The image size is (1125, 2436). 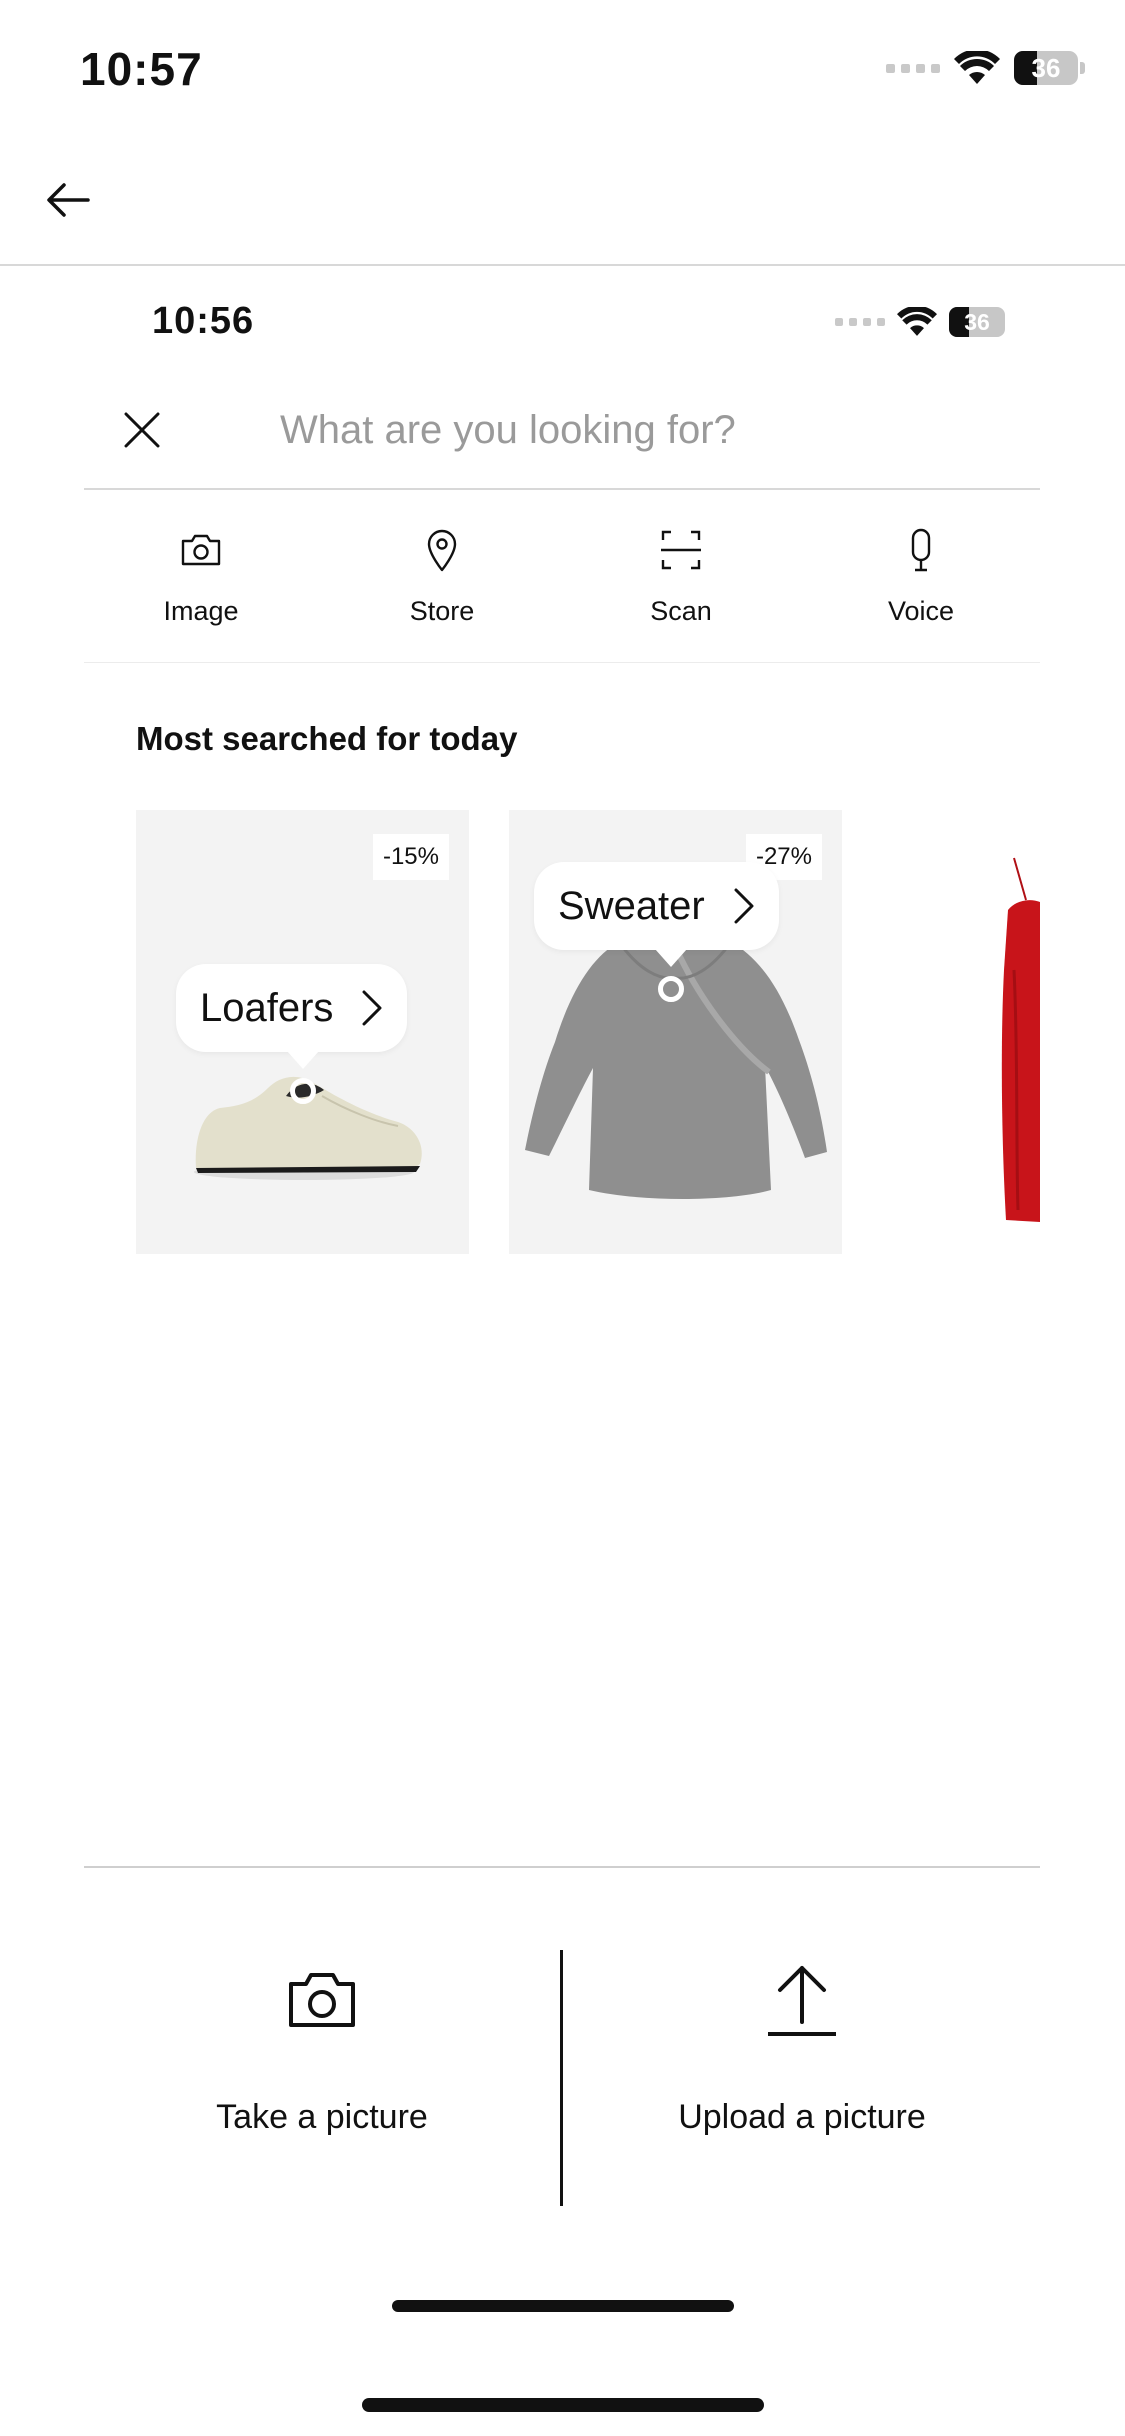 What do you see at coordinates (802, 2080) in the screenshot?
I see `upload-picture-button: Upload a picture` at bounding box center [802, 2080].